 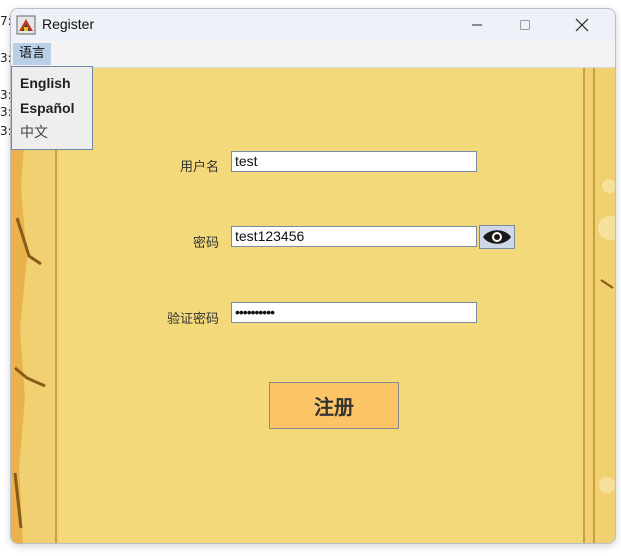 I want to click on maximize-button, so click(x=525, y=25).